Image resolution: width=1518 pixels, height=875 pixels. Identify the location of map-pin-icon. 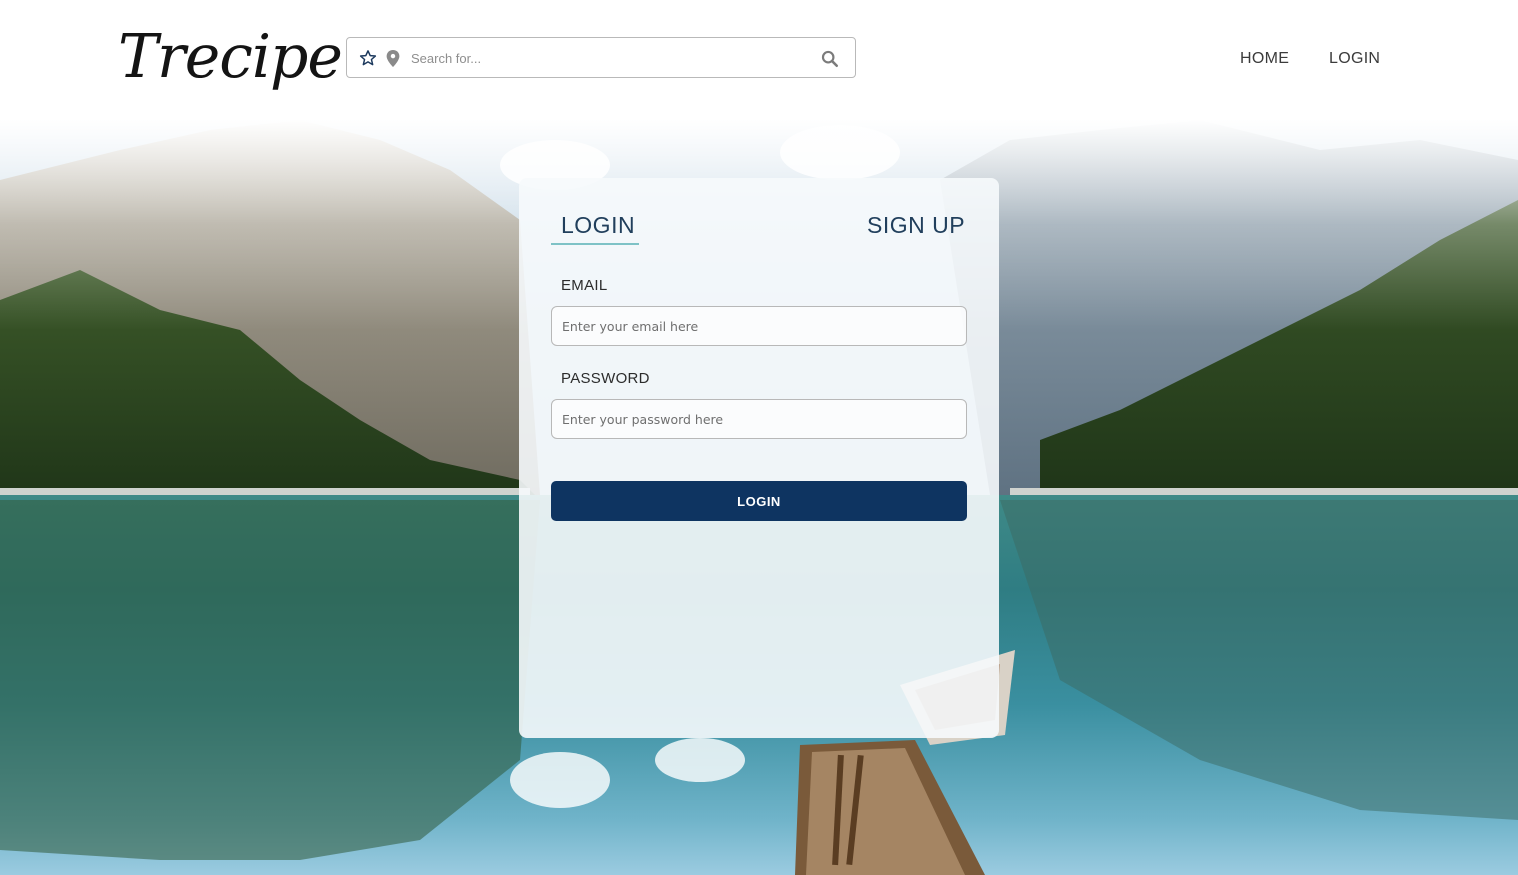
(393, 58).